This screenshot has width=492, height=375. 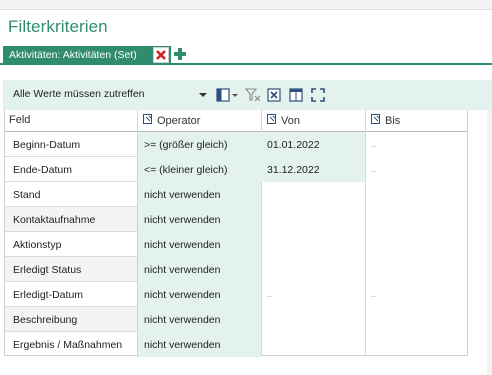 I want to click on cell-von: .., so click(x=313, y=294).